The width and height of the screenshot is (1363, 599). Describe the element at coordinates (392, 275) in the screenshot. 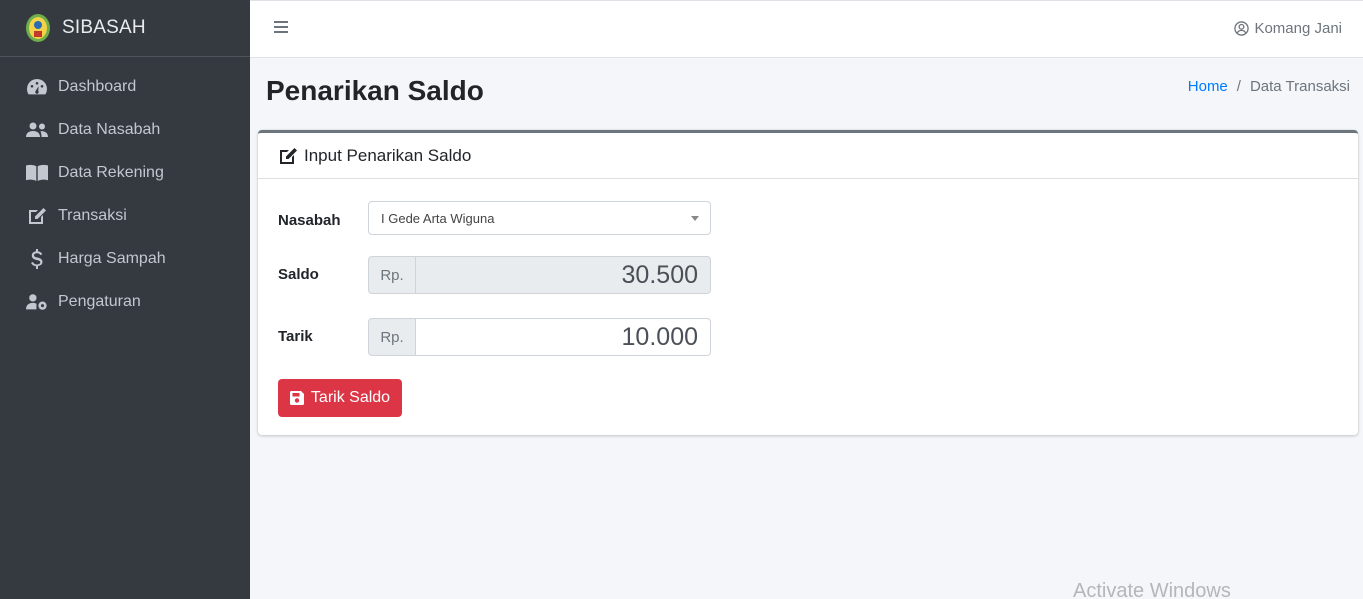

I see `saldo-currency-prefix: Rp.` at that location.